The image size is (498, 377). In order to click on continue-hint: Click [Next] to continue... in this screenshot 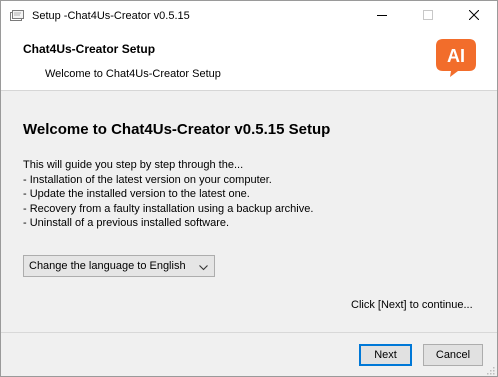, I will do `click(412, 305)`.